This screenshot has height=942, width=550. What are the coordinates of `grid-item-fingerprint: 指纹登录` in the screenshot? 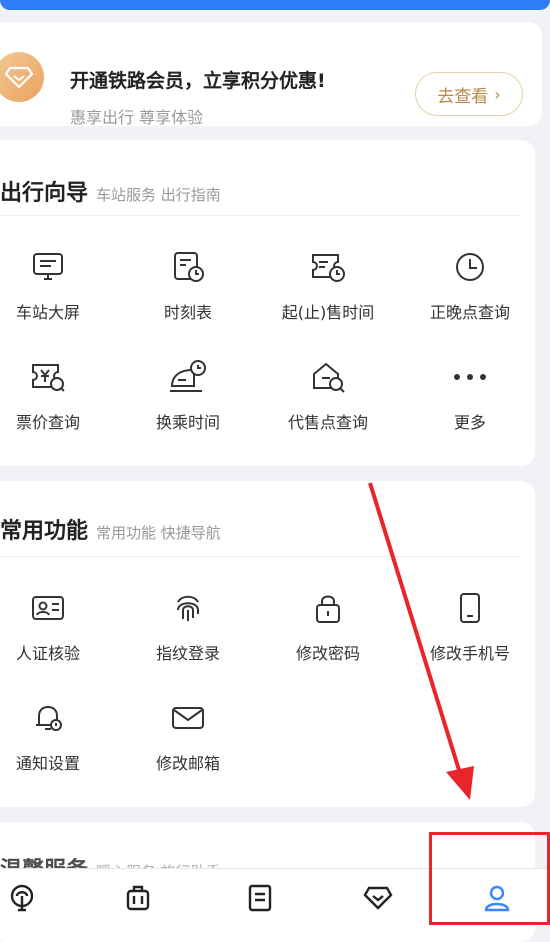 It's located at (188, 625).